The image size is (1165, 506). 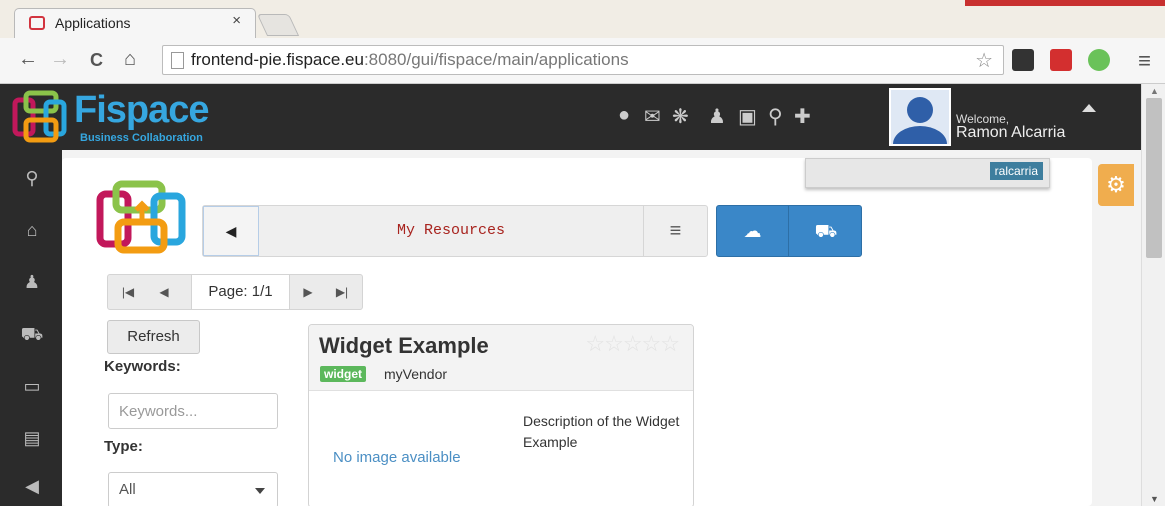 I want to click on settings-gears-icon: ⚙, so click(x=1116, y=185).